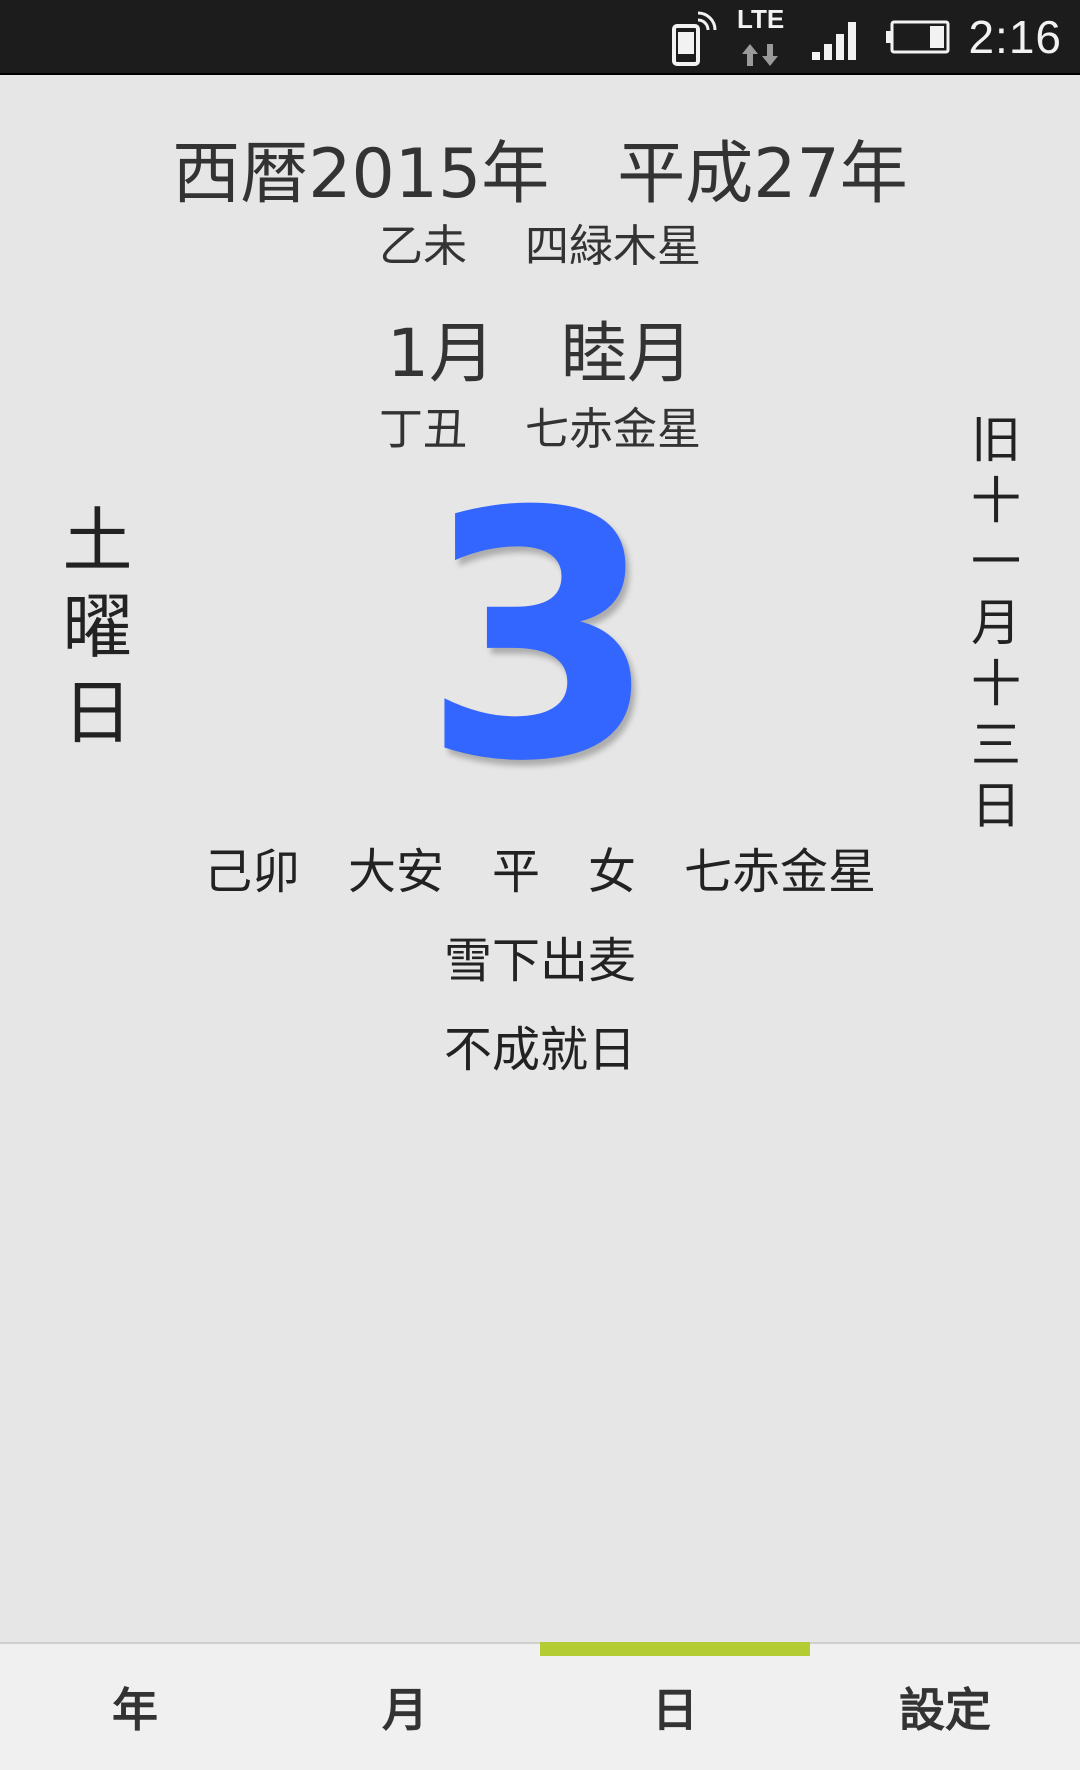  I want to click on active-tab-indicator, so click(675, 1649).